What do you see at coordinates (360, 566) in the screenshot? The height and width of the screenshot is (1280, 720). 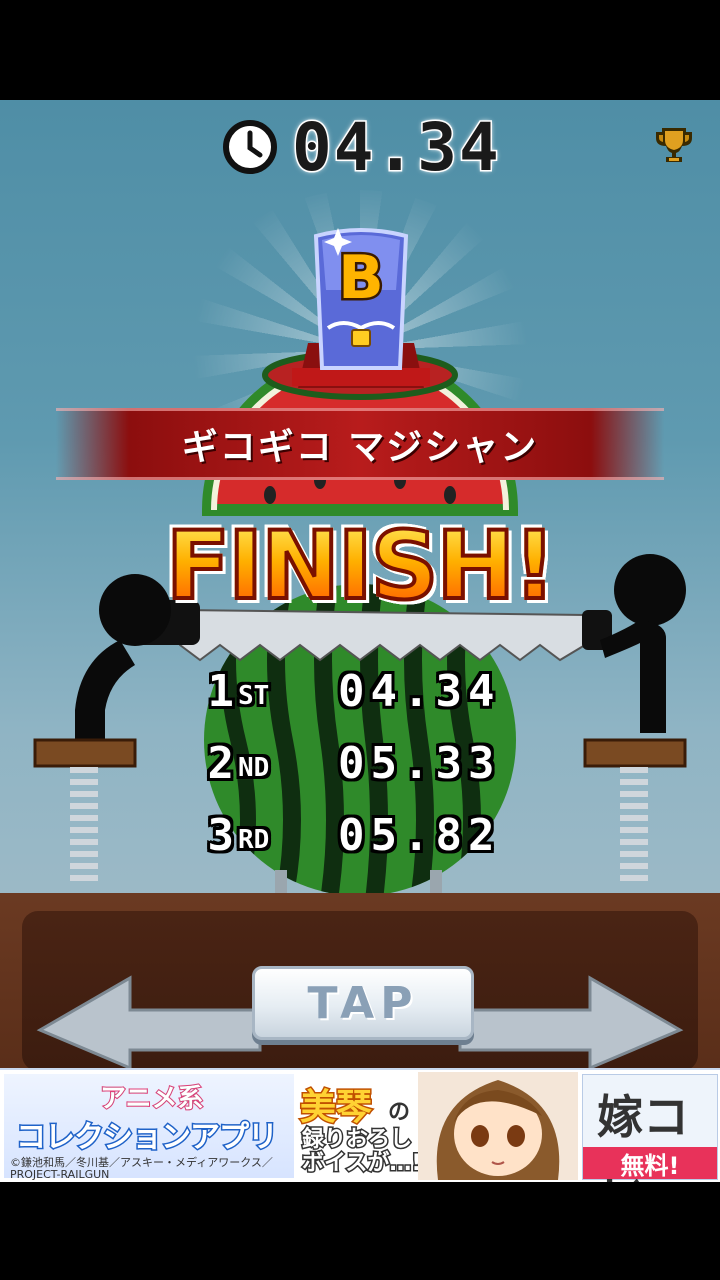 I see `finish-label: FINISH!` at bounding box center [360, 566].